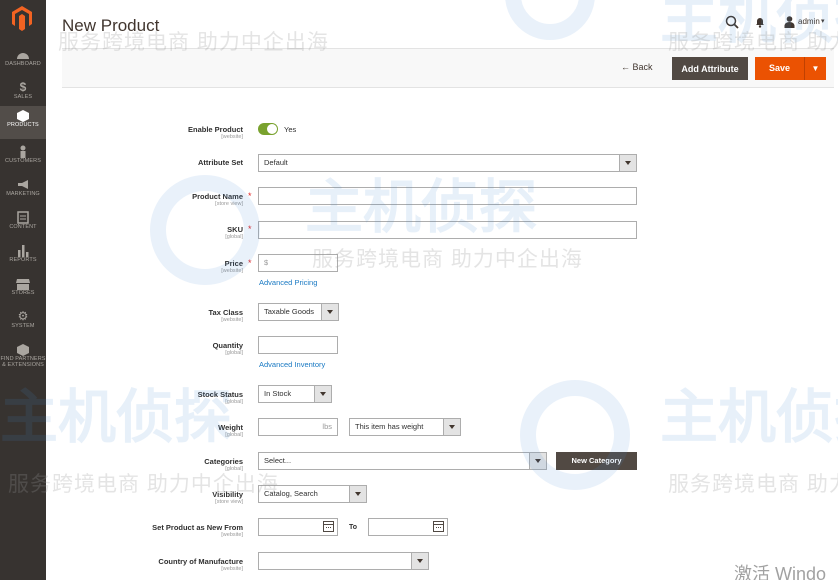 This screenshot has height=580, width=838. Describe the element at coordinates (290, 129) in the screenshot. I see `enable-product-value: Yes` at that location.